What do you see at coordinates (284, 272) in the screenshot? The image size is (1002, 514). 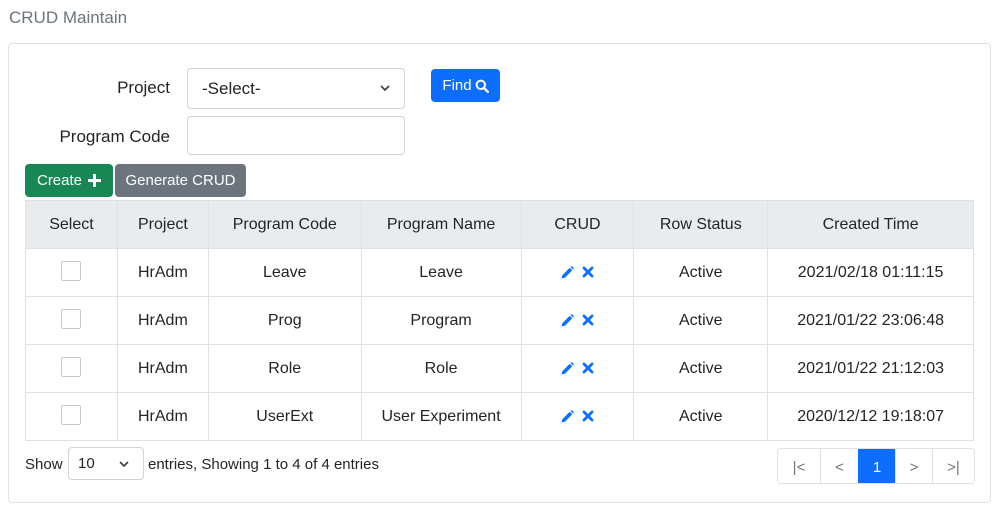 I see `program-code-cell: Leave` at bounding box center [284, 272].